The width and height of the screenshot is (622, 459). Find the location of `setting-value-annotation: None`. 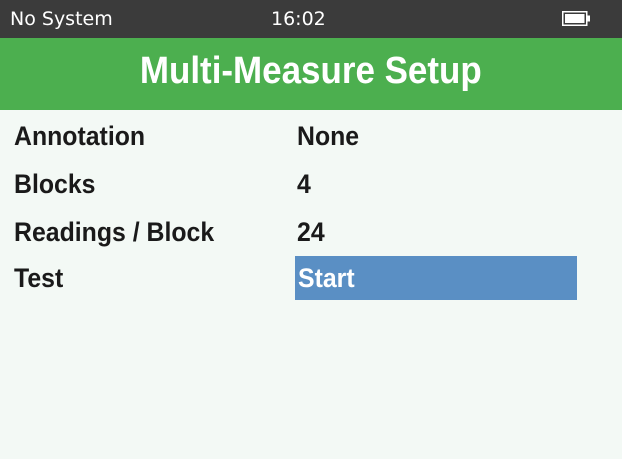

setting-value-annotation: None is located at coordinates (328, 136).